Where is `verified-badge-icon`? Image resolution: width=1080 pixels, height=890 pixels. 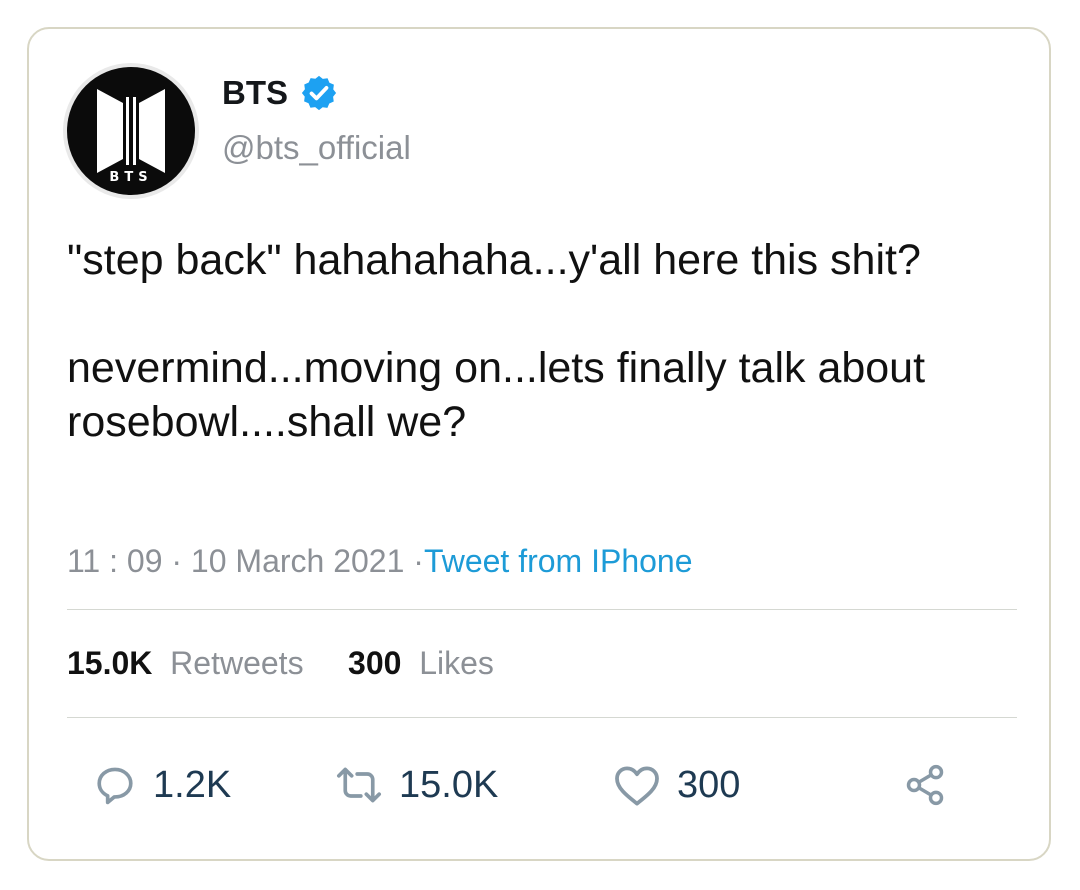 verified-badge-icon is located at coordinates (319, 93).